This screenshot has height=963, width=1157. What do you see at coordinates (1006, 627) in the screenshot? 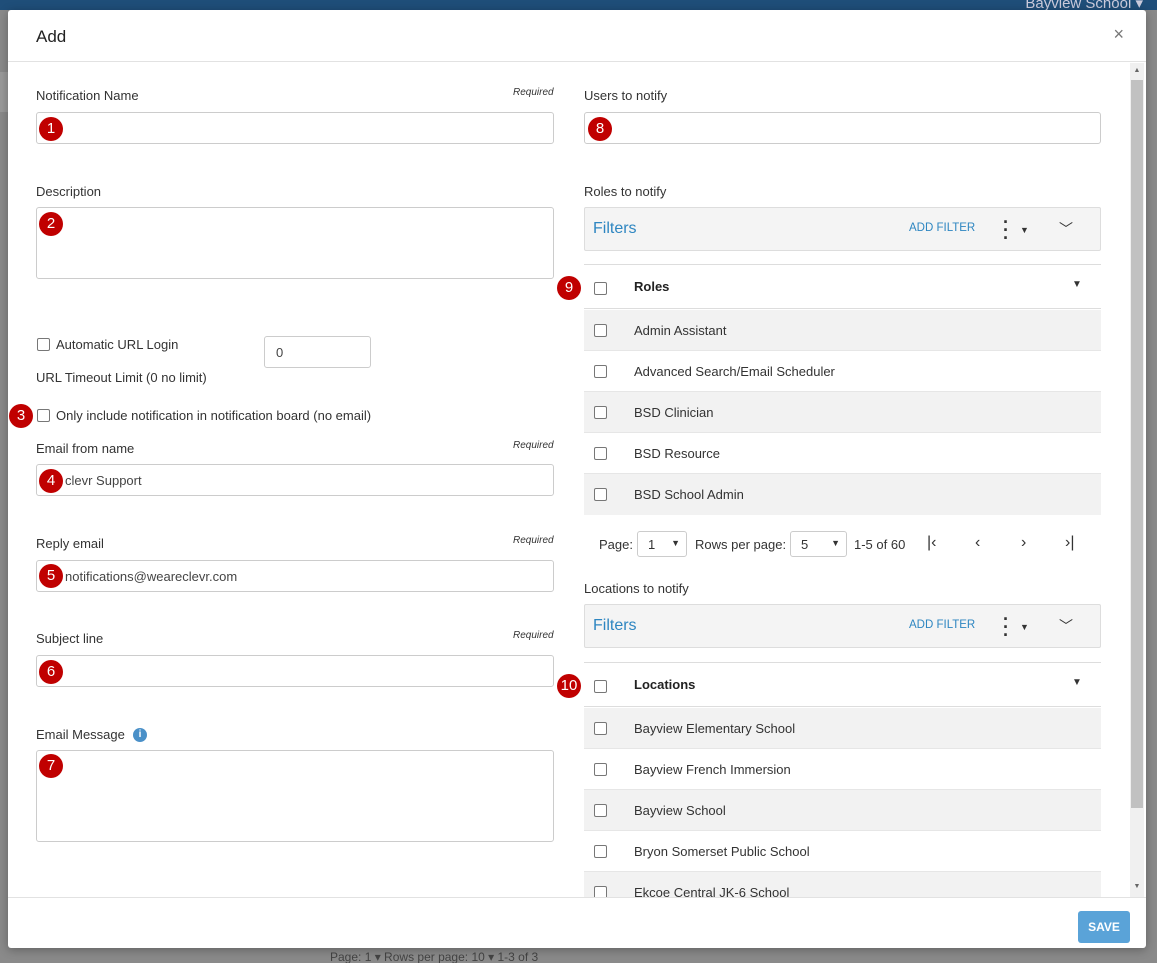
I see `locations-more-options-icon: · · ·` at bounding box center [1006, 627].